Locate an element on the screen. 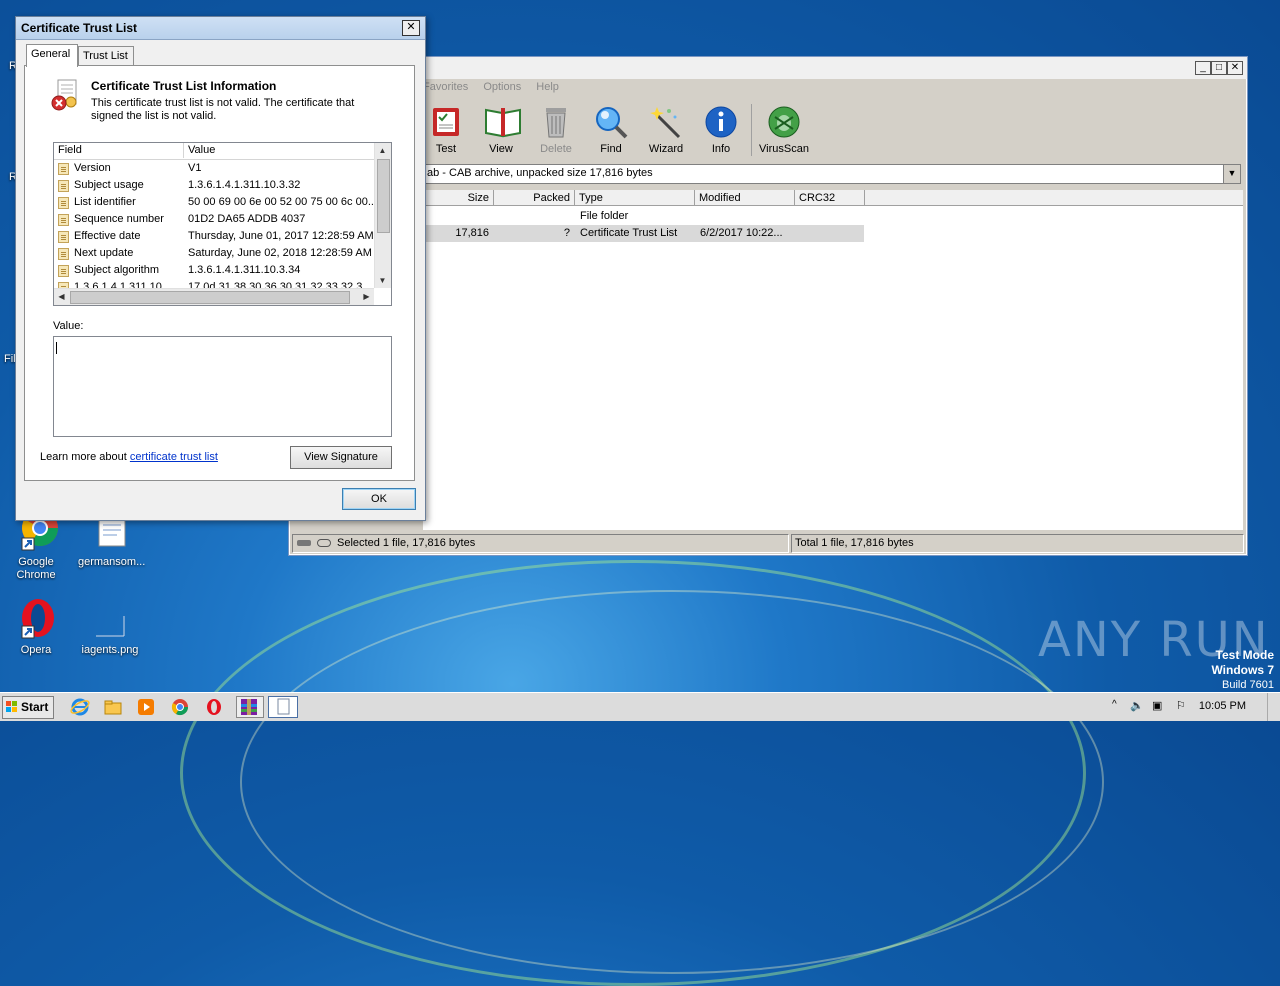 The width and height of the screenshot is (1280, 986). certificate-error-icon is located at coordinates (66, 95).